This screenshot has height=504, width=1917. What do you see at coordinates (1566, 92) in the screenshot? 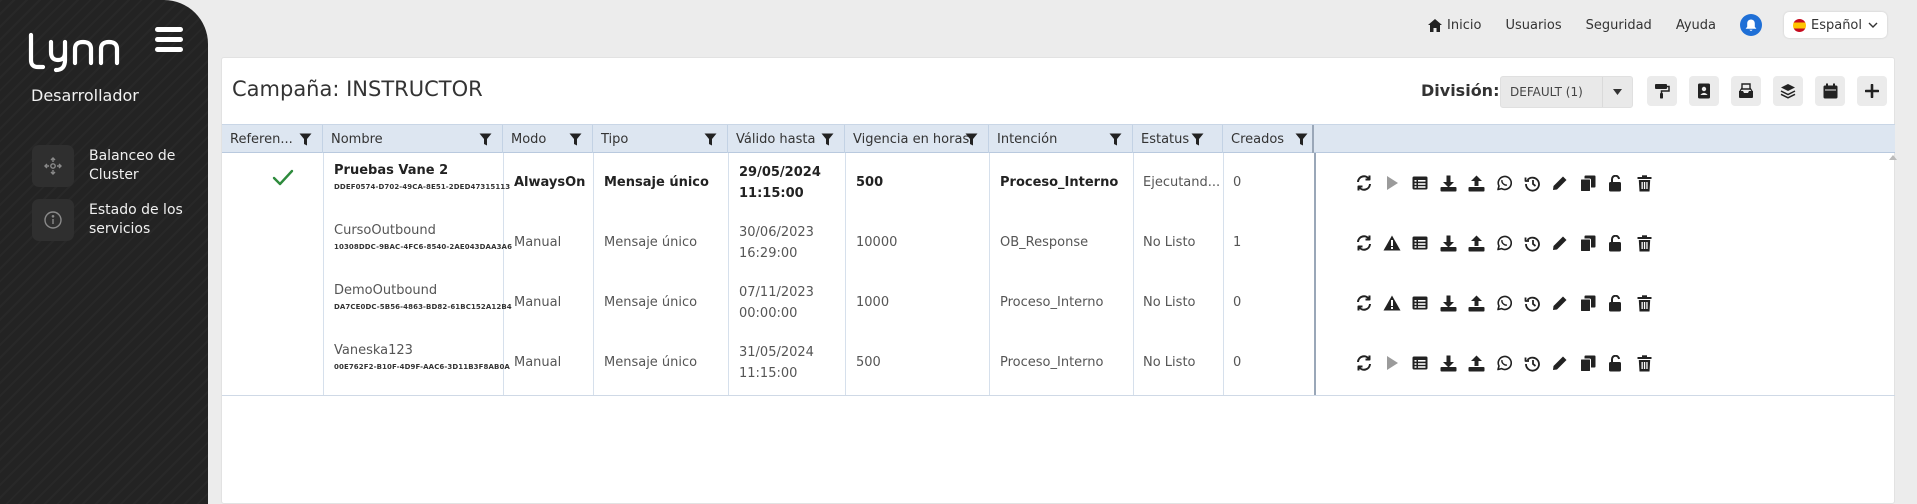
I see `division-select: DEFAULT (1)` at bounding box center [1566, 92].